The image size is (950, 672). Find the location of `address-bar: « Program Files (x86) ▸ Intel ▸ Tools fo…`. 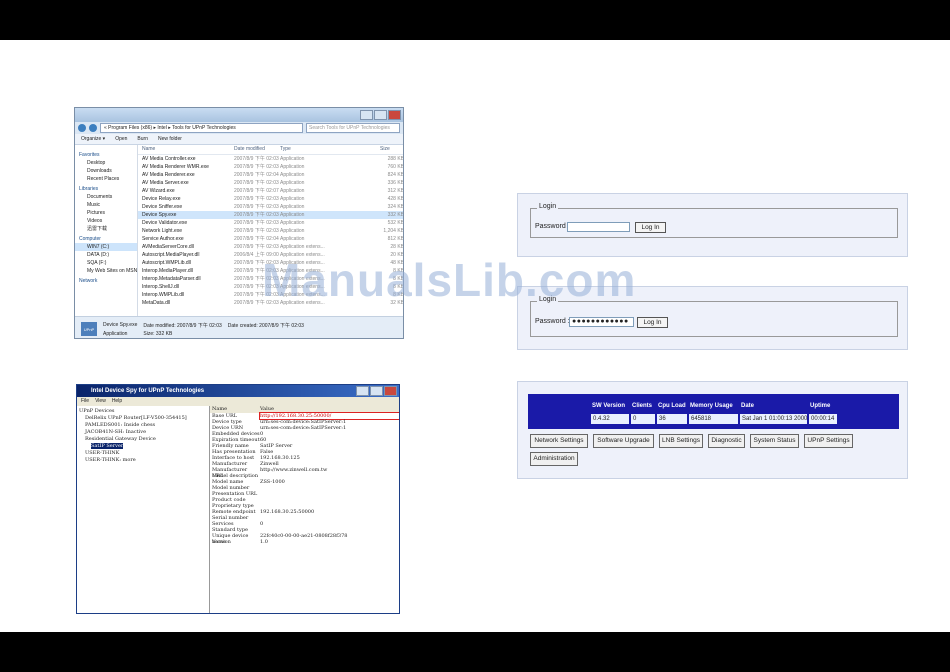

address-bar: « Program Files (x86) ▸ Intel ▸ Tools fo… is located at coordinates (201, 128).